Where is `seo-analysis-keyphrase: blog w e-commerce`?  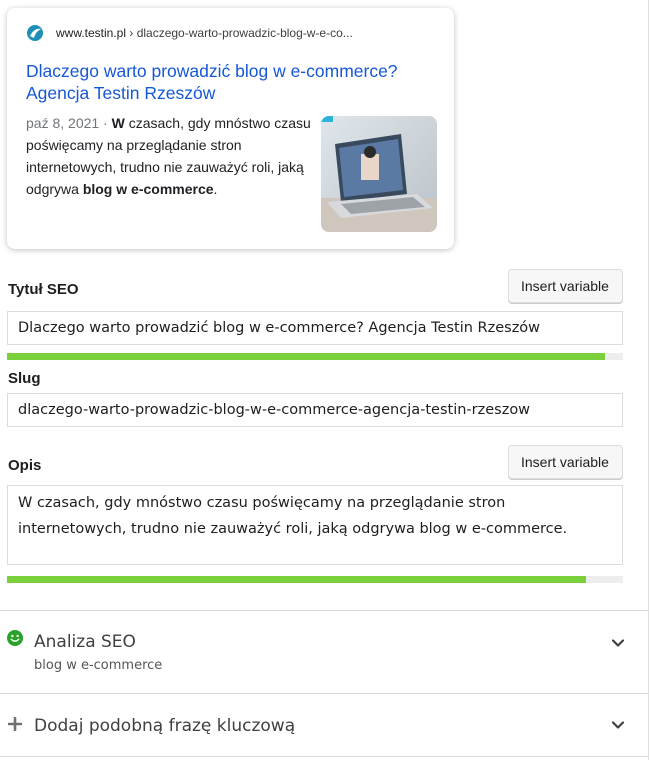
seo-analysis-keyphrase: blog w e-commerce is located at coordinates (98, 665).